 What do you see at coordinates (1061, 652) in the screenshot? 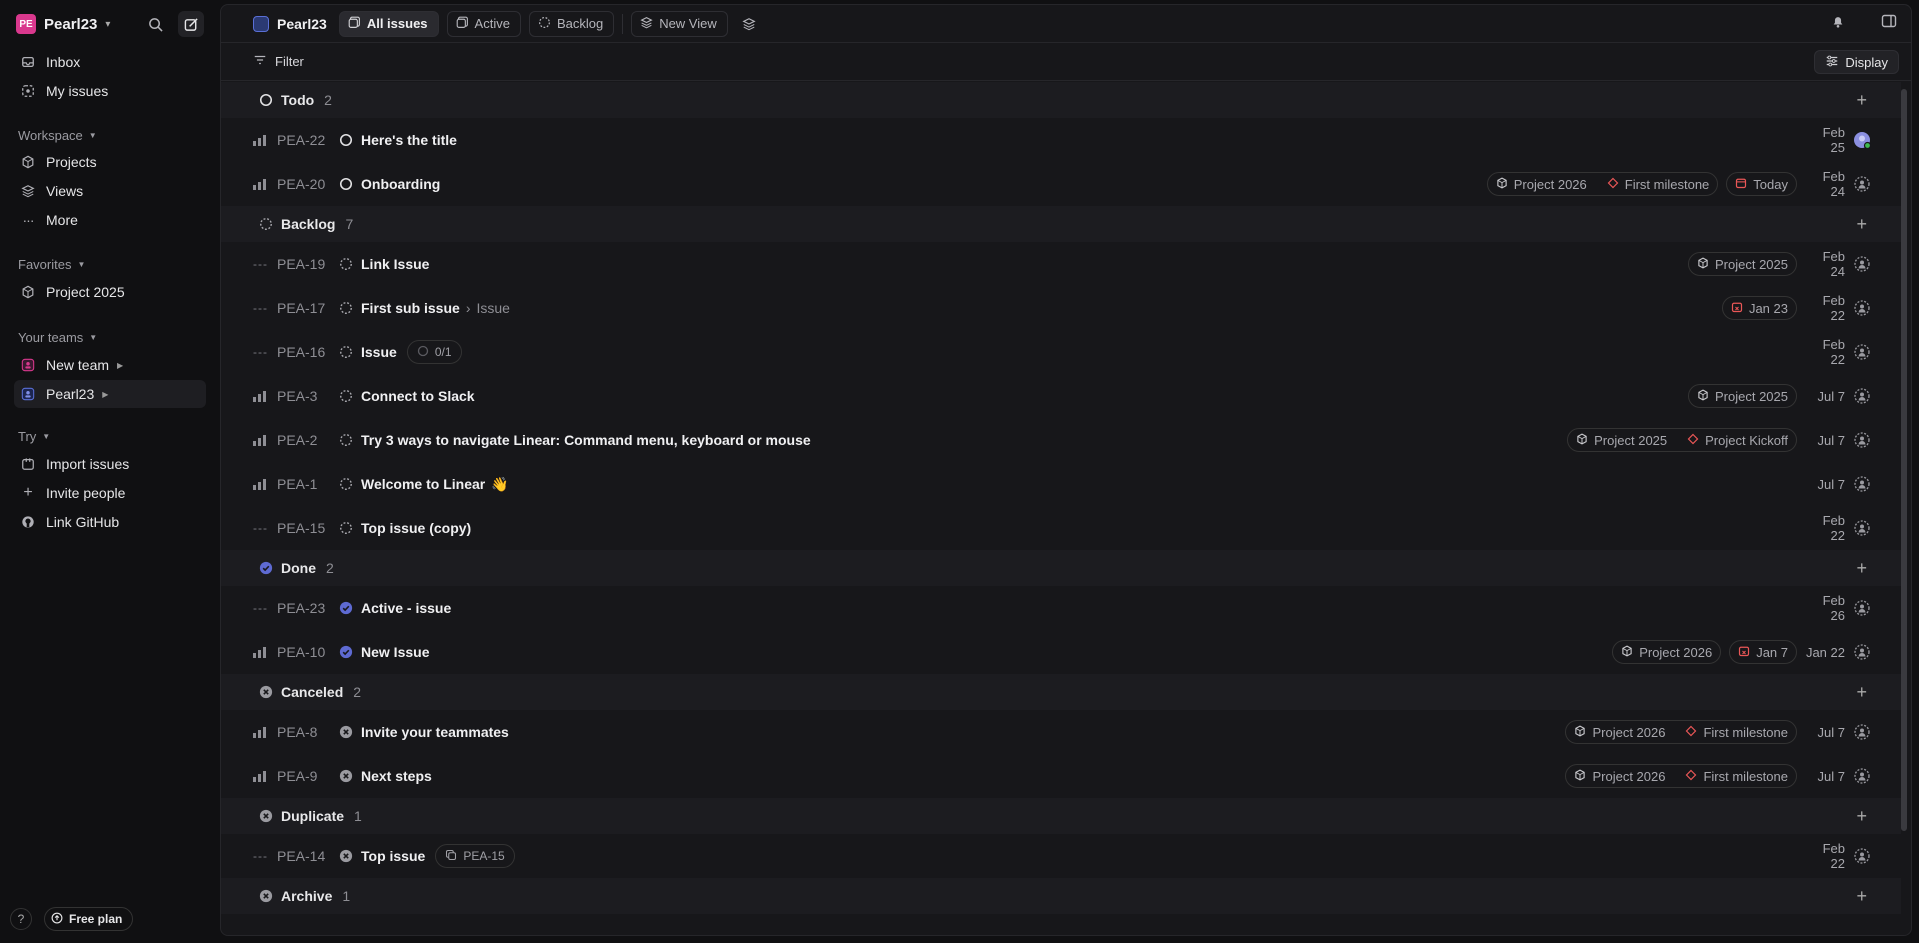
I see `issue-row: PEA-10 New Issue Project 2026 Jan 7 Jan 22` at bounding box center [1061, 652].